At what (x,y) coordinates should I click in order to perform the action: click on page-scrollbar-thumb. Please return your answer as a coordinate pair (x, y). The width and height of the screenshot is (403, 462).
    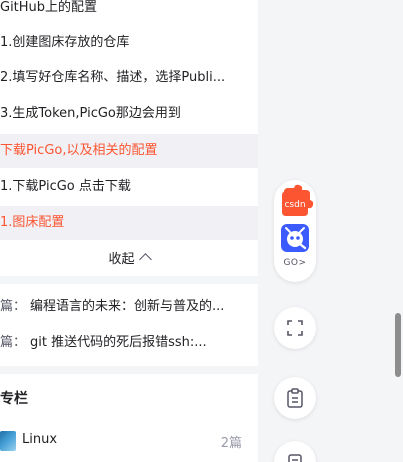
    Looking at the image, I should click on (398, 345).